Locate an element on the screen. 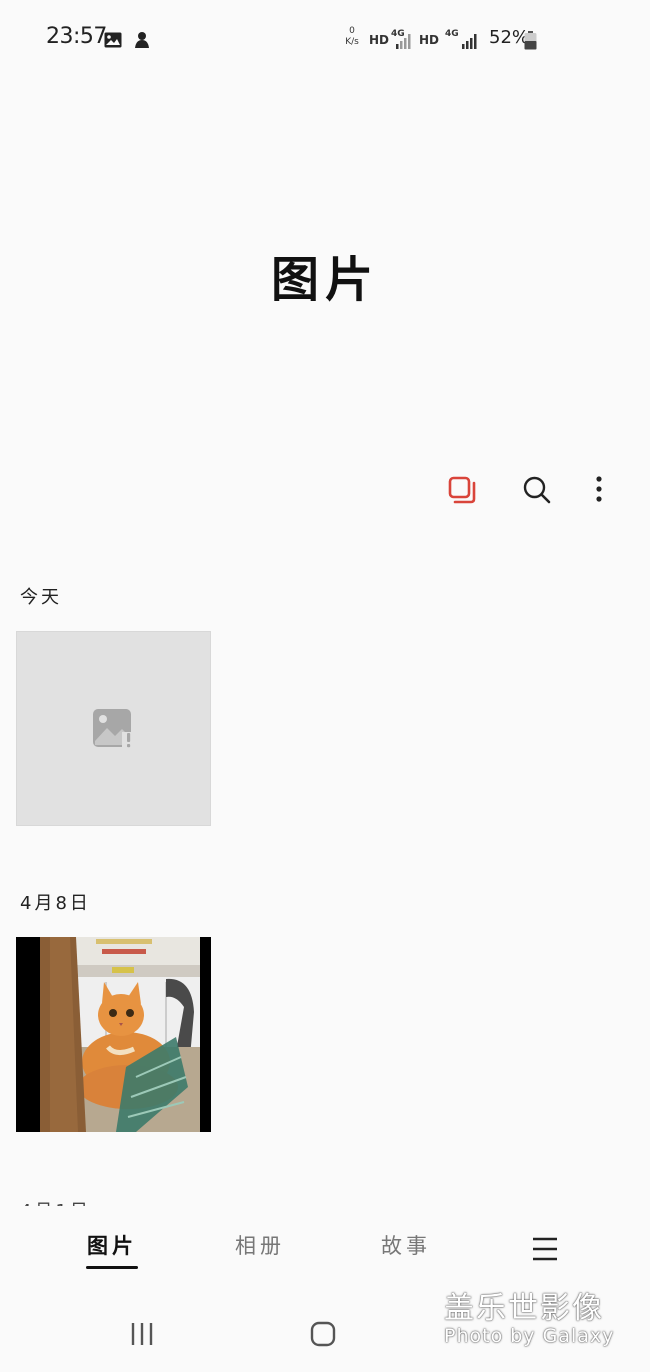 The width and height of the screenshot is (650, 1372). cat-photo is located at coordinates (113, 1034).